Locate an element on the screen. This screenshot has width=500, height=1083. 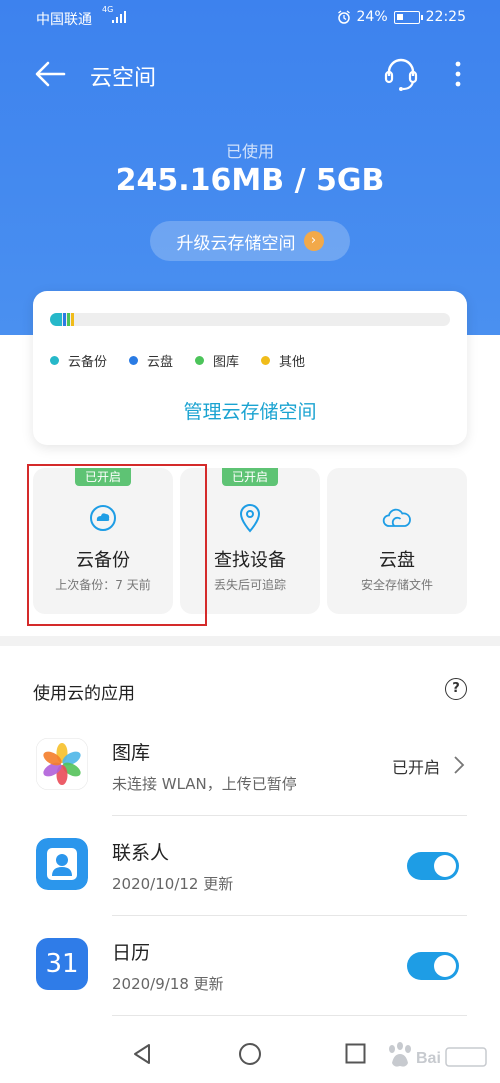
alarm-icon is located at coordinates (343, 17).